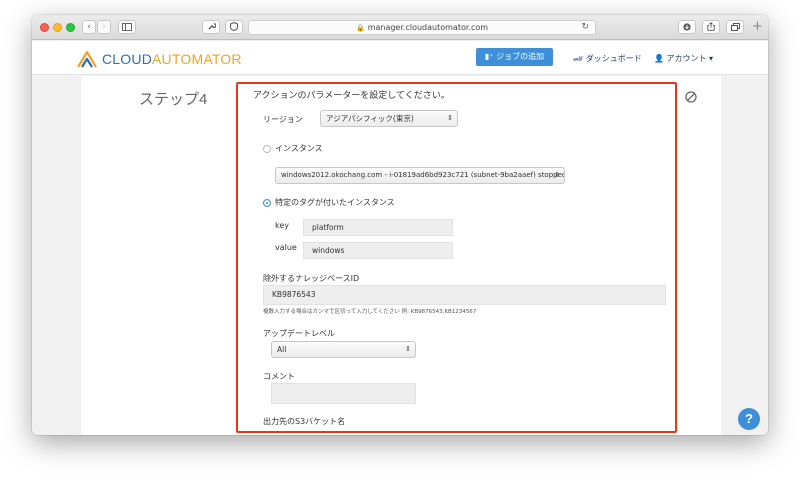 This screenshot has height=481, width=800. I want to click on user-icon: 👤, so click(659, 58).